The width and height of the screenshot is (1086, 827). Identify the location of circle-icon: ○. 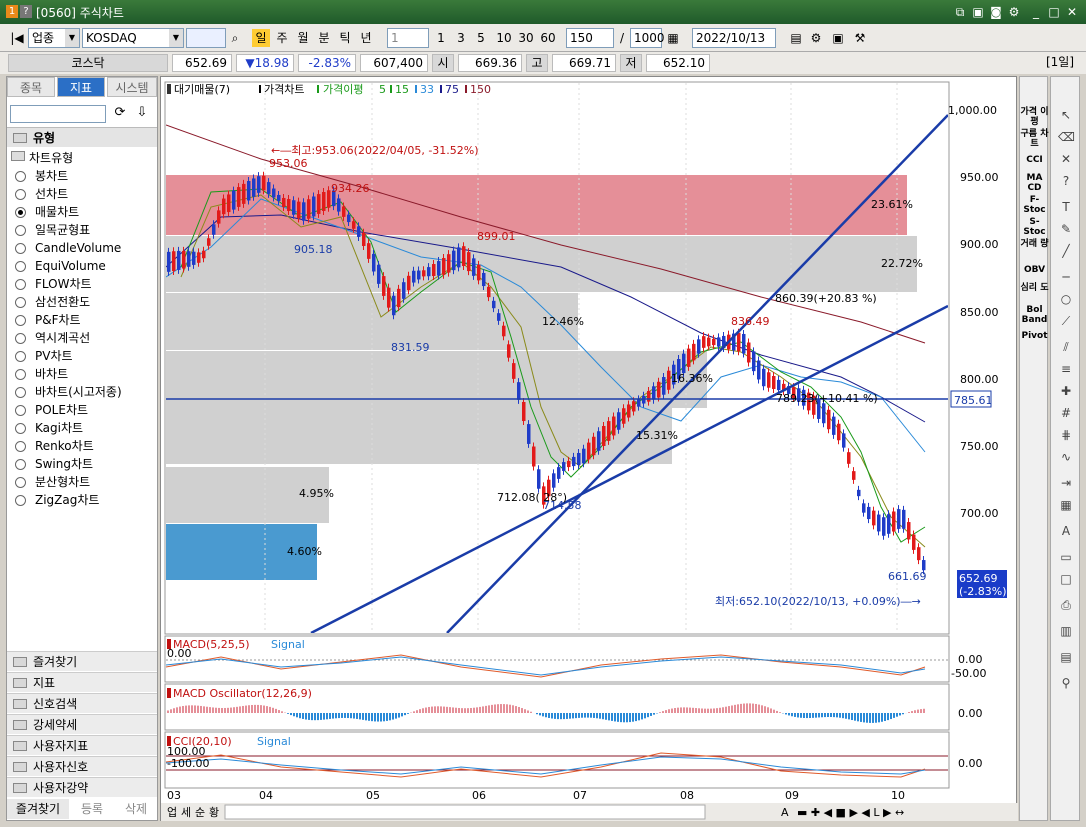
(1066, 299).